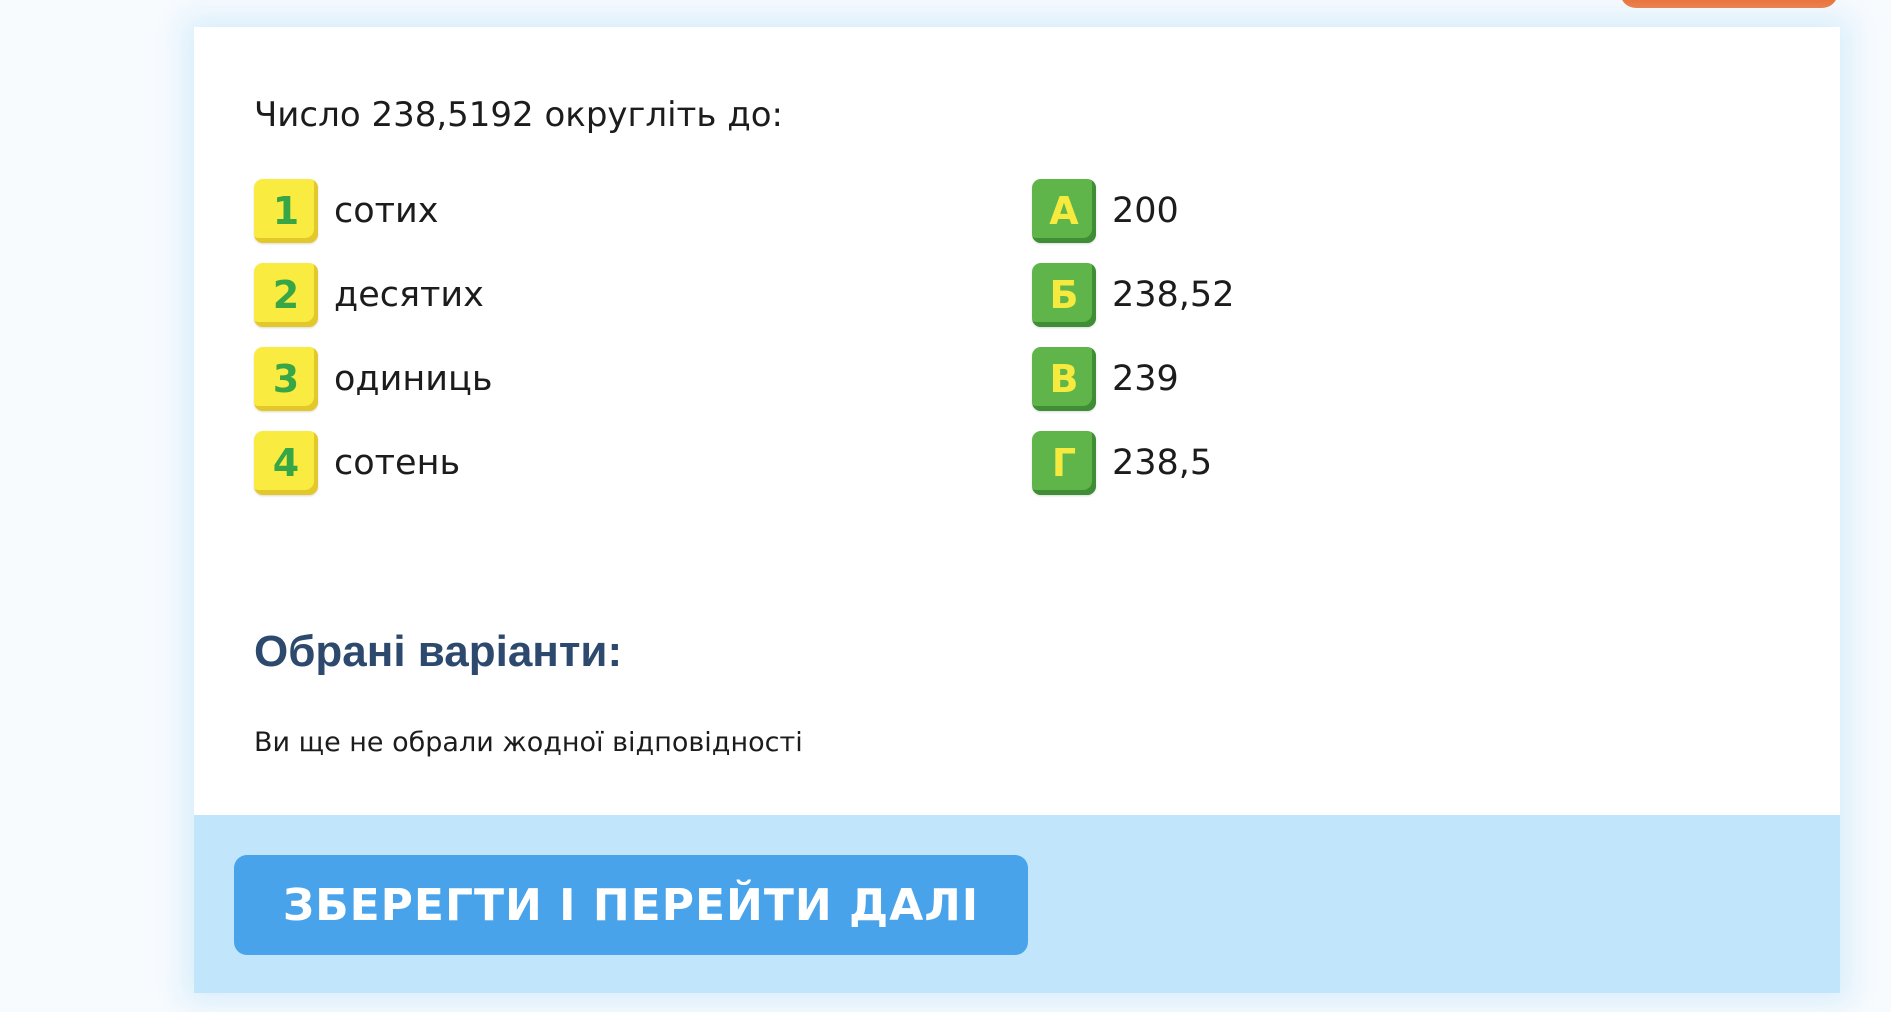  I want to click on right-option-a: А 200, so click(1133, 211).